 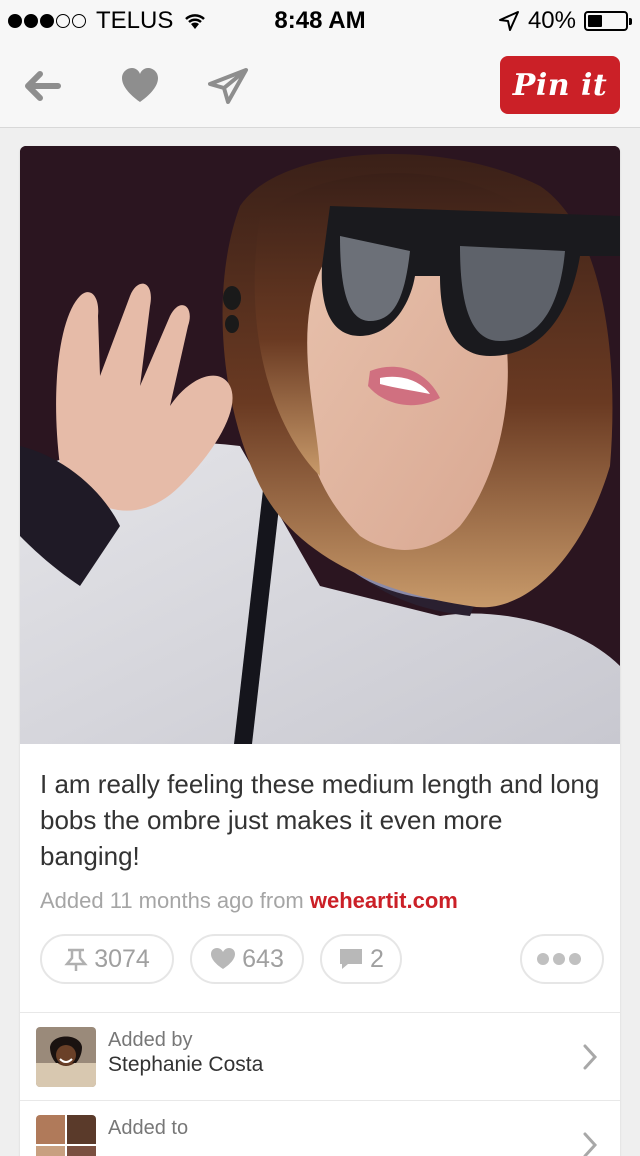 What do you see at coordinates (320, 1058) in the screenshot?
I see `added-by-row: Added by Stephanie Costa` at bounding box center [320, 1058].